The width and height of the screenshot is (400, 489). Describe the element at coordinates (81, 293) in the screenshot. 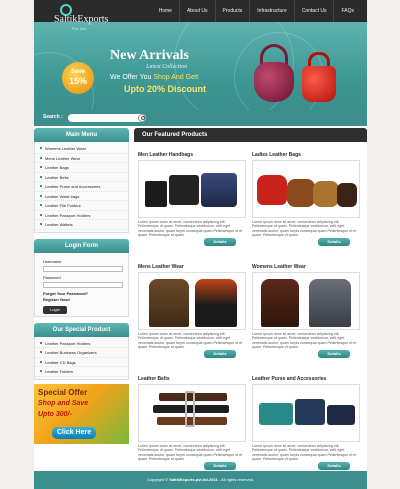

I see `forgot-password-link: Forgot Your Password?` at that location.